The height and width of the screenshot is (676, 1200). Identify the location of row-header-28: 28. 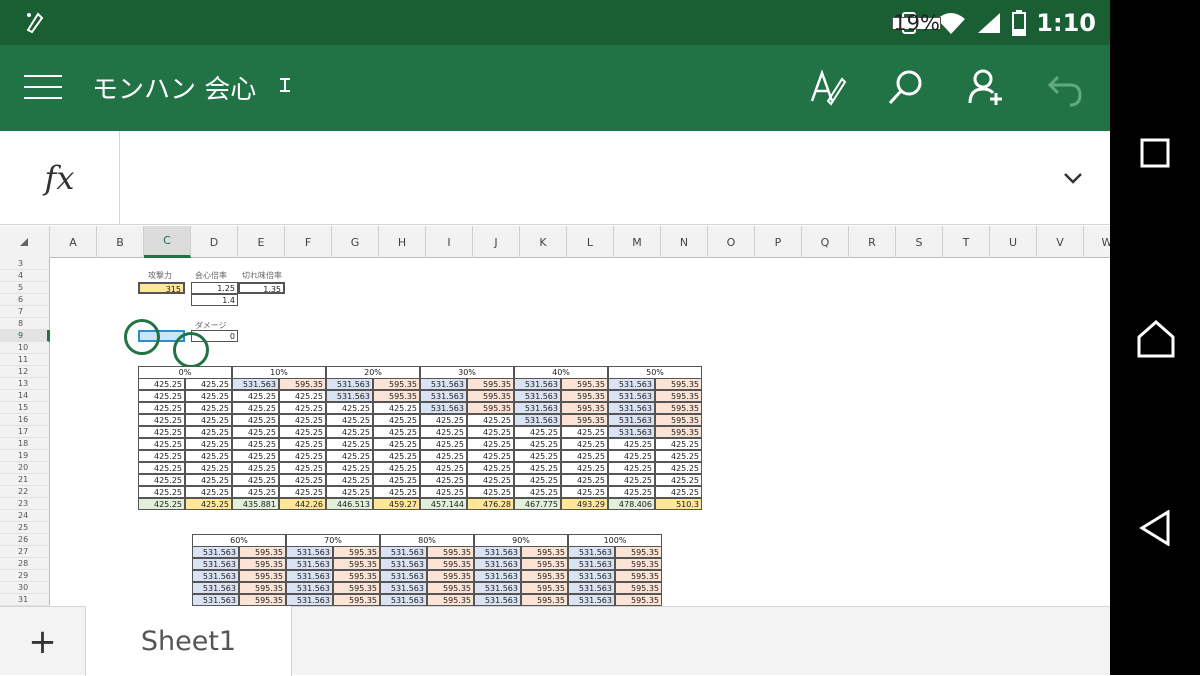
(25, 564).